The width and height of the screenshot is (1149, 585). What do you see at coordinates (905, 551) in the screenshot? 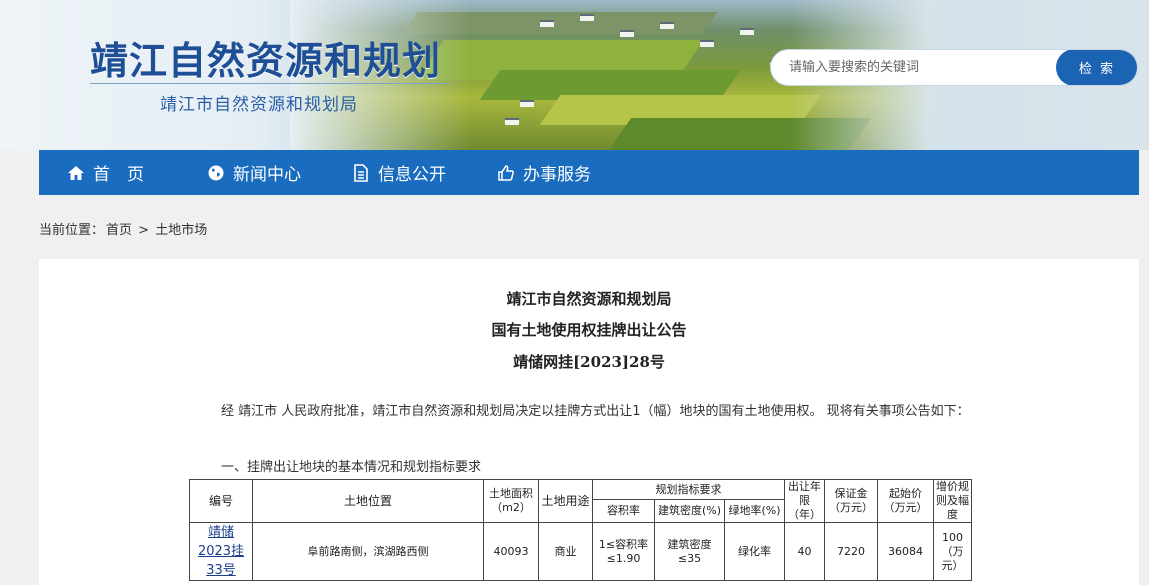
I see `cell-start-price: 36084` at bounding box center [905, 551].